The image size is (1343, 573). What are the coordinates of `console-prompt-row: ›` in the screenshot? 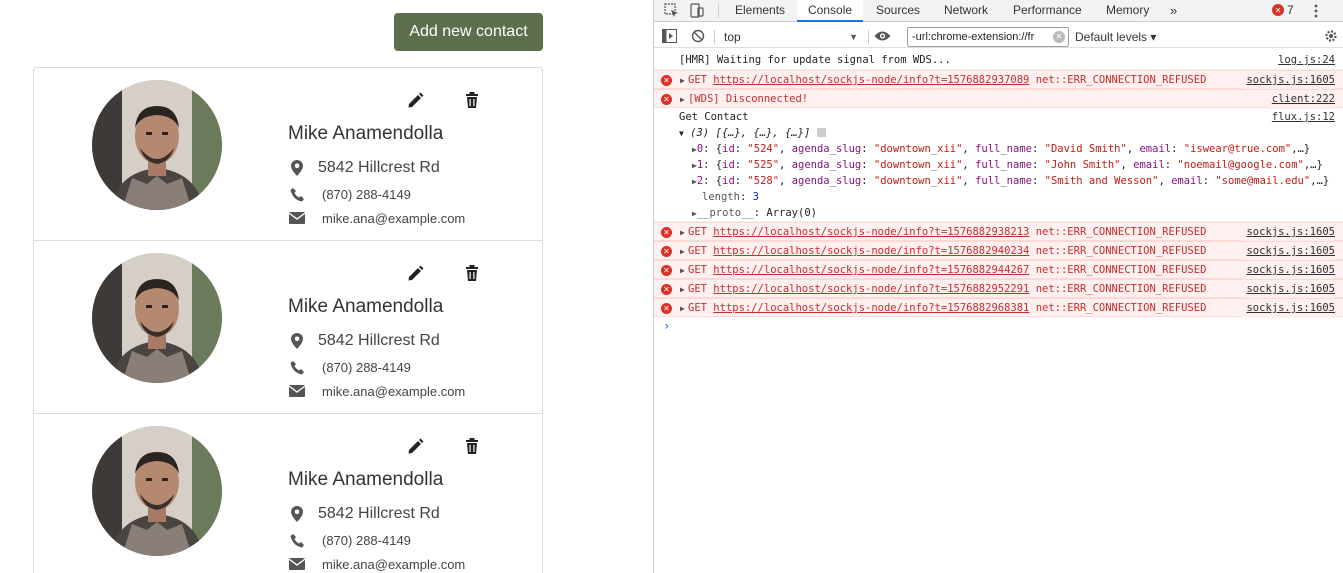 It's located at (998, 328).